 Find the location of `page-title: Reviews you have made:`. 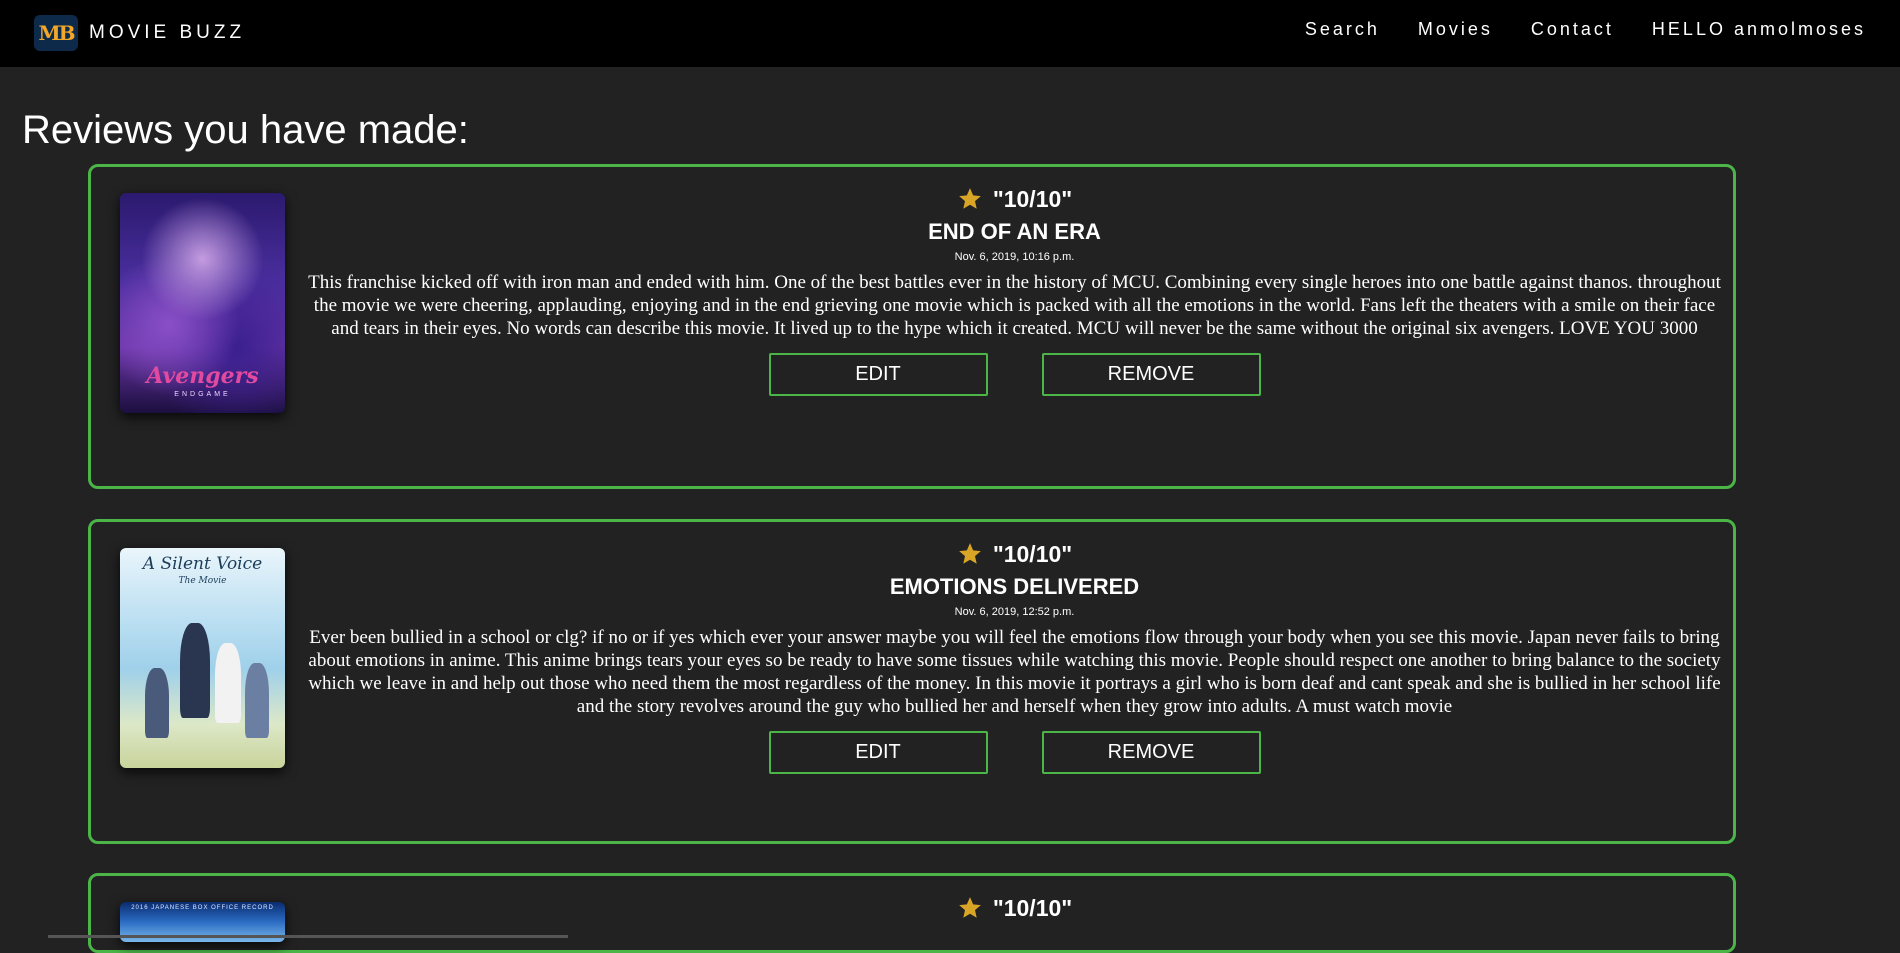

page-title: Reviews you have made: is located at coordinates (245, 130).